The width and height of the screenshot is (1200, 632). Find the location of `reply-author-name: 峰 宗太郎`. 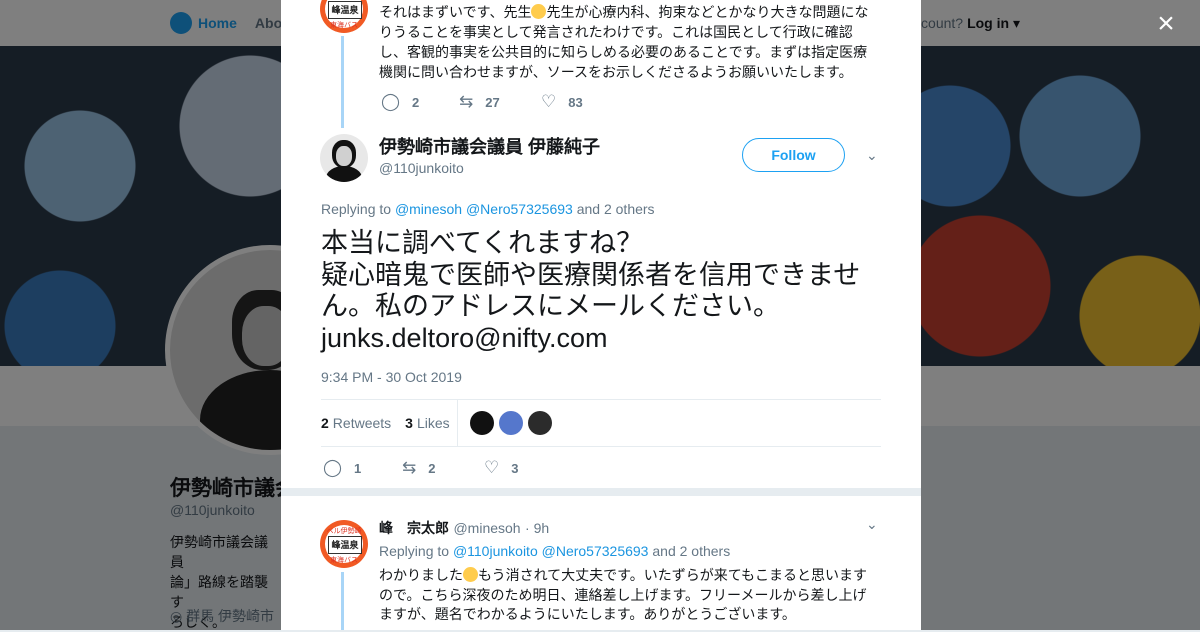

reply-author-name: 峰 宗太郎 is located at coordinates (414, 528).